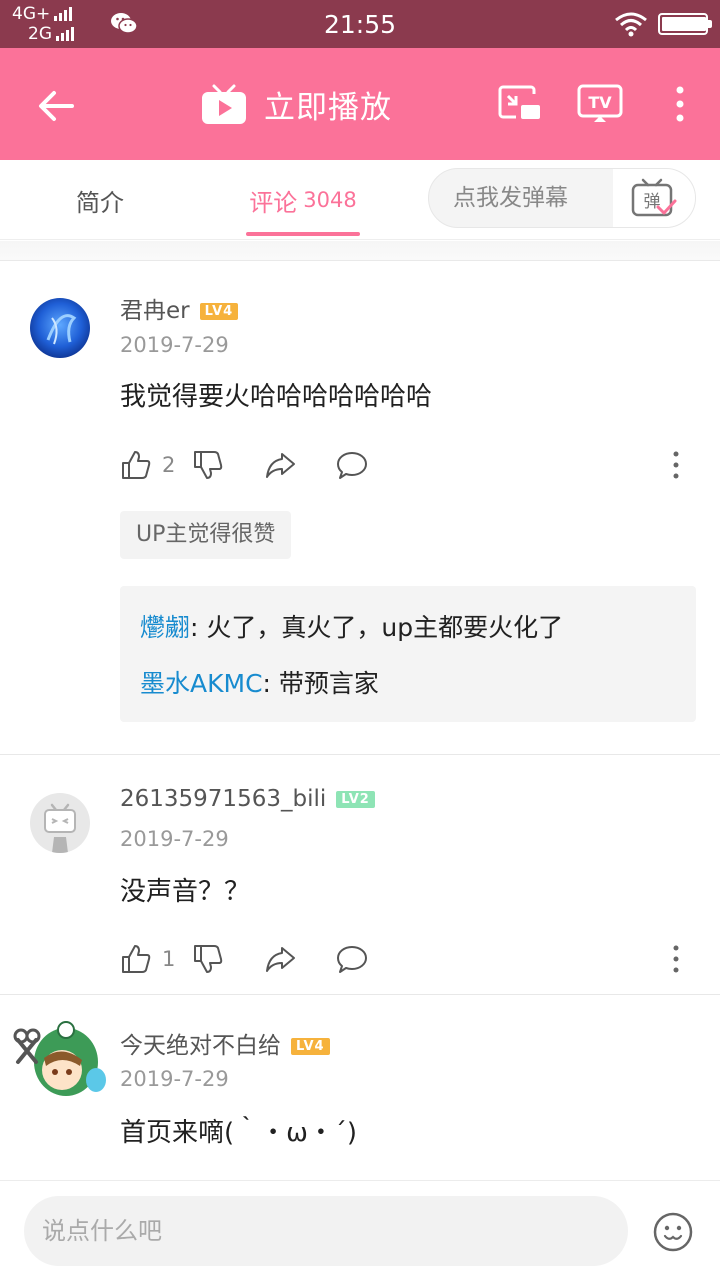 Image resolution: width=720 pixels, height=1280 pixels. What do you see at coordinates (510, 198) in the screenshot?
I see `danmaku-placeholder: 点我发弹幕` at bounding box center [510, 198].